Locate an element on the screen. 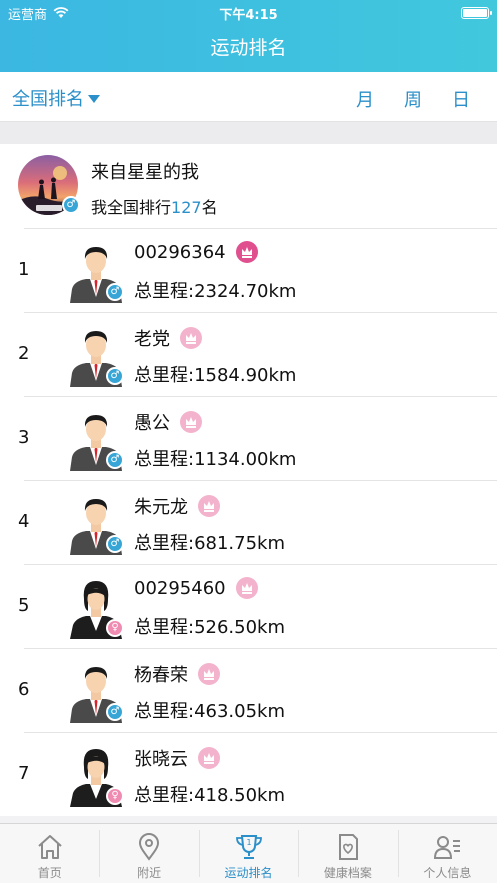 Image resolution: width=497 pixels, height=883 pixels. total-distance: 总里程:2324.70km is located at coordinates (215, 291).